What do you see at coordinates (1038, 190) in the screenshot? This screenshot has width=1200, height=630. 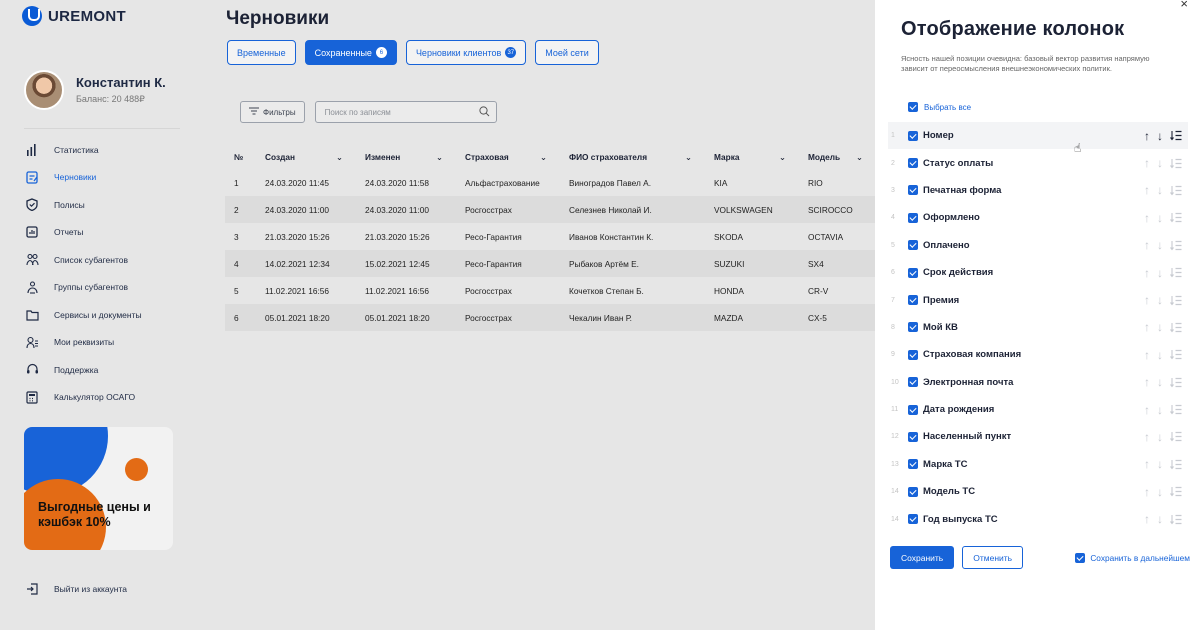 I see `column-option: 3 Печатная форма ↑ ↓` at bounding box center [1038, 190].